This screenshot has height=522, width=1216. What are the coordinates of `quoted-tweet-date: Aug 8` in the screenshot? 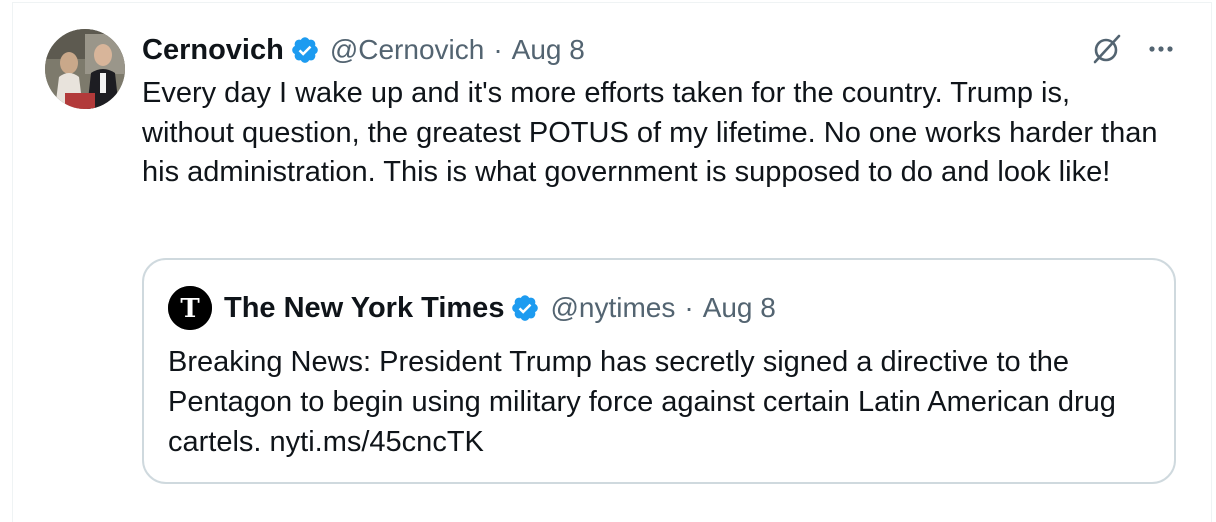 It's located at (739, 308).